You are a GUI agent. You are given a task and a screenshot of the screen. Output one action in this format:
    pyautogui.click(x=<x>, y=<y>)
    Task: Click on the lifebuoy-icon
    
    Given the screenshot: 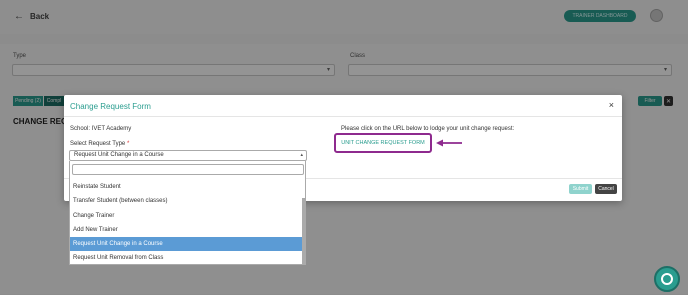 What is the action you would take?
    pyautogui.click(x=667, y=279)
    